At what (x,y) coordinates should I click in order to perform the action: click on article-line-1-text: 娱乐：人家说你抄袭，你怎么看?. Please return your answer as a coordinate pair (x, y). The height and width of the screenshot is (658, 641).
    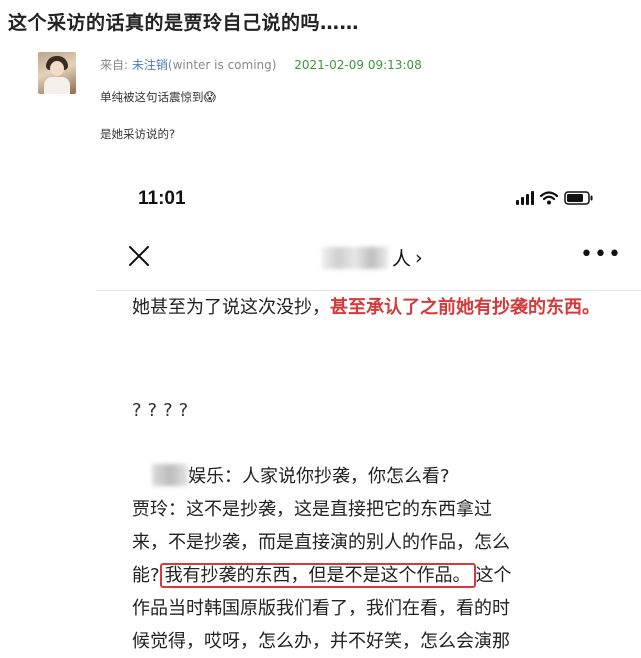
    Looking at the image, I should click on (319, 476).